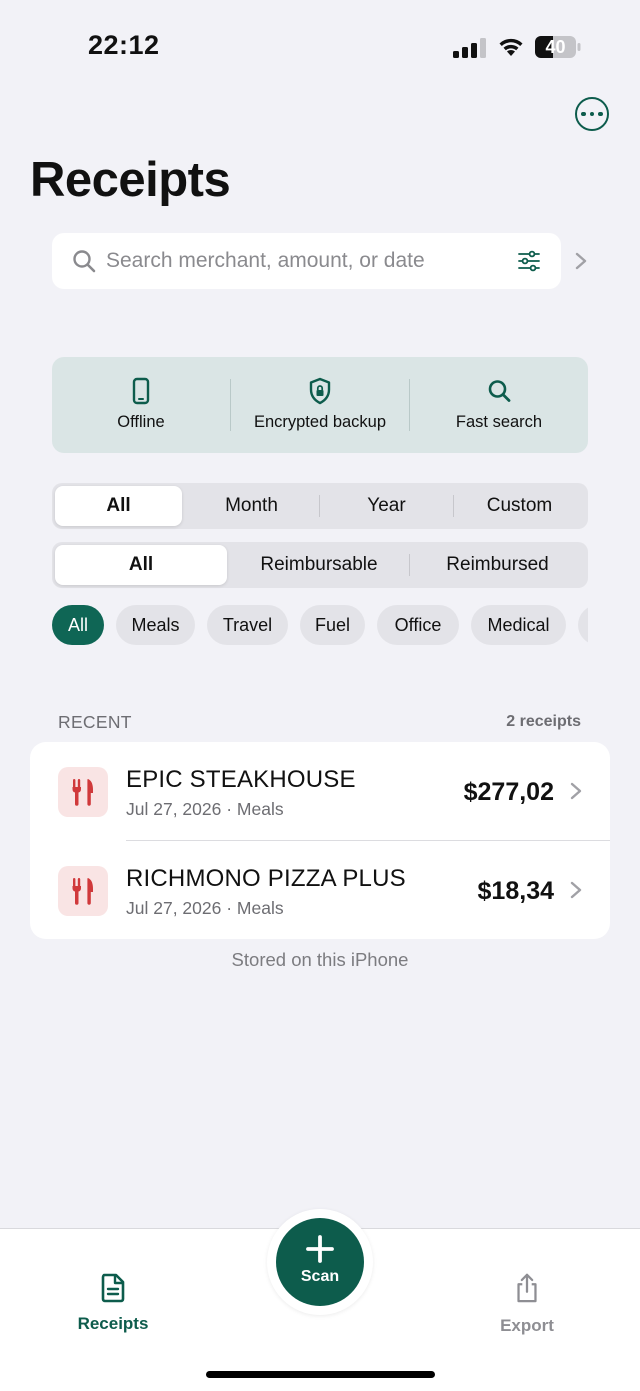 This screenshot has height=1391, width=640. Describe the element at coordinates (247, 625) in the screenshot. I see `chip-travel: Travel` at that location.